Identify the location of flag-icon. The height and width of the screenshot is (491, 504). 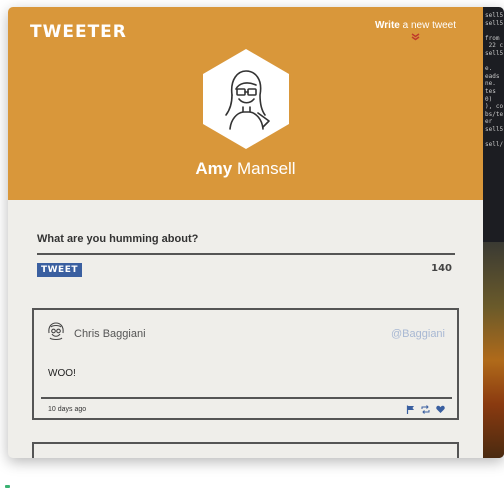
(410, 407).